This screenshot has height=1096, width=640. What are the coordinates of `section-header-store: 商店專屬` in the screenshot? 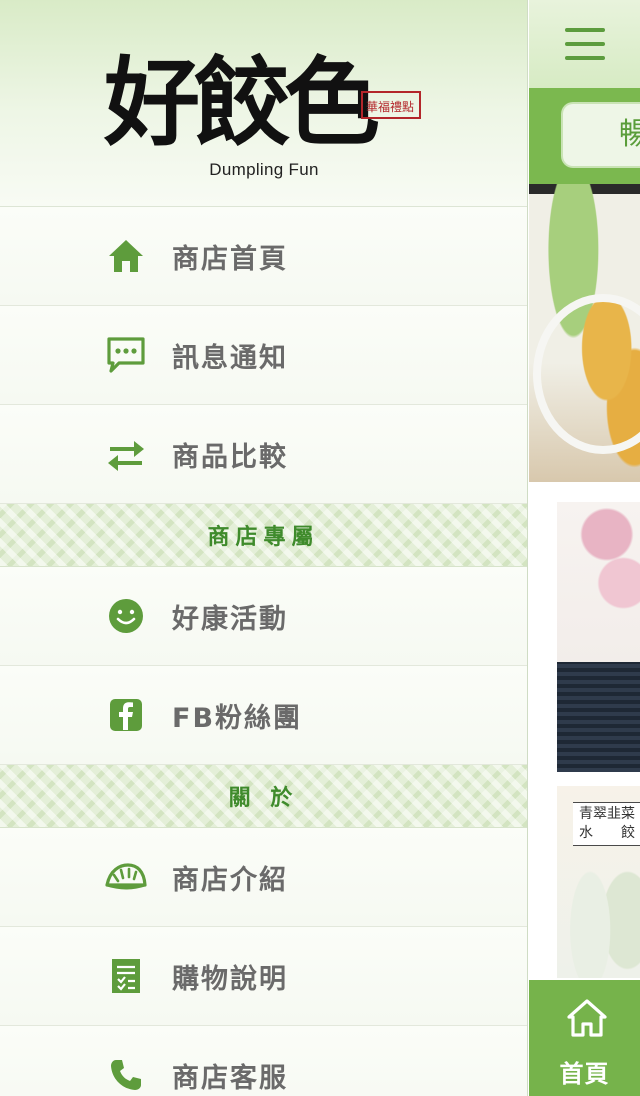 It's located at (263, 535).